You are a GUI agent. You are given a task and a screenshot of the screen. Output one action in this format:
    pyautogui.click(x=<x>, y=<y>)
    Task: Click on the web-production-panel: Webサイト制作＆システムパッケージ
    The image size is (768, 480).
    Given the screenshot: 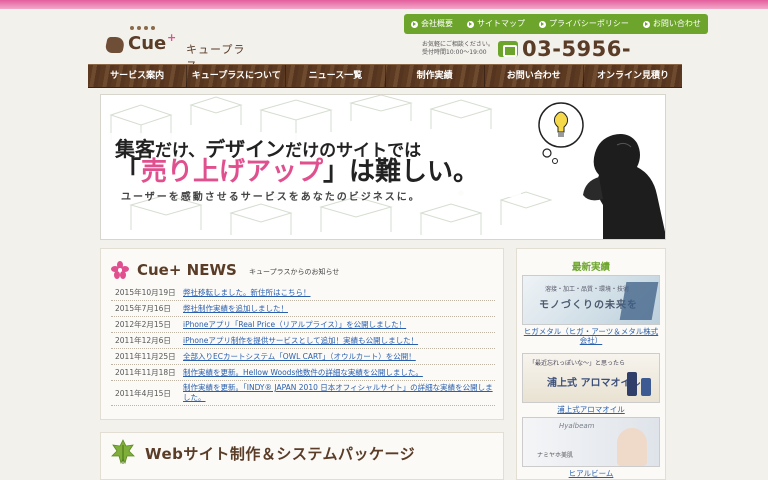 What is the action you would take?
    pyautogui.click(x=302, y=456)
    